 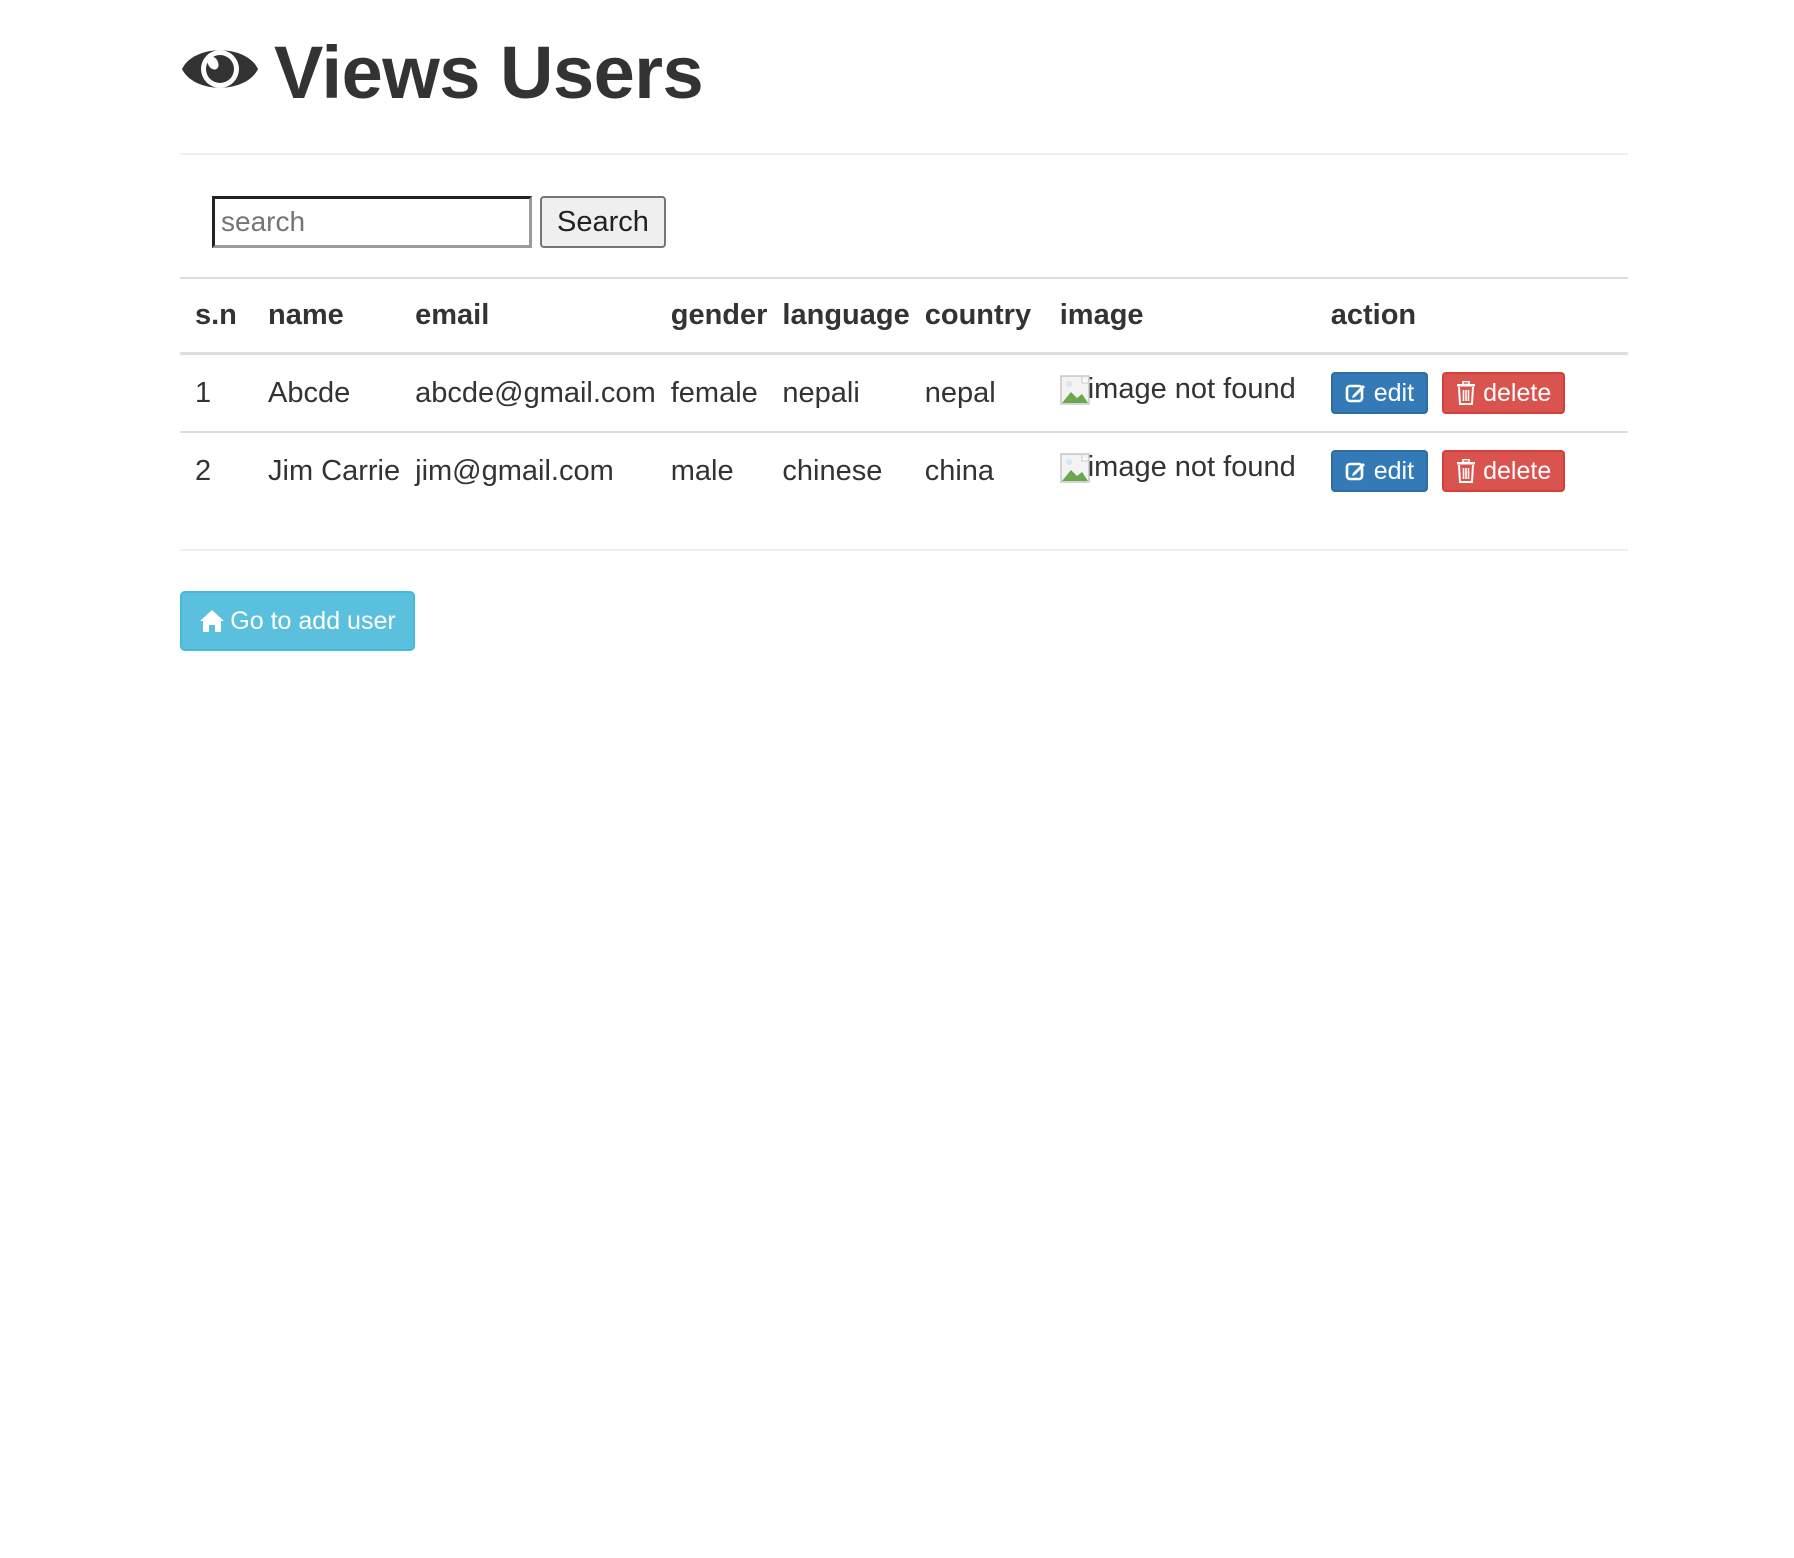 I want to click on go-to-add-user-button: Go to add user, so click(x=297, y=621).